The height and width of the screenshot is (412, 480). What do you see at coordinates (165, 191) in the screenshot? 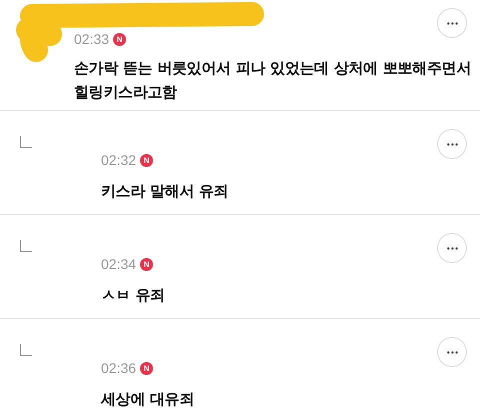
I see `comment-text: 키스라 말해서 유죄` at bounding box center [165, 191].